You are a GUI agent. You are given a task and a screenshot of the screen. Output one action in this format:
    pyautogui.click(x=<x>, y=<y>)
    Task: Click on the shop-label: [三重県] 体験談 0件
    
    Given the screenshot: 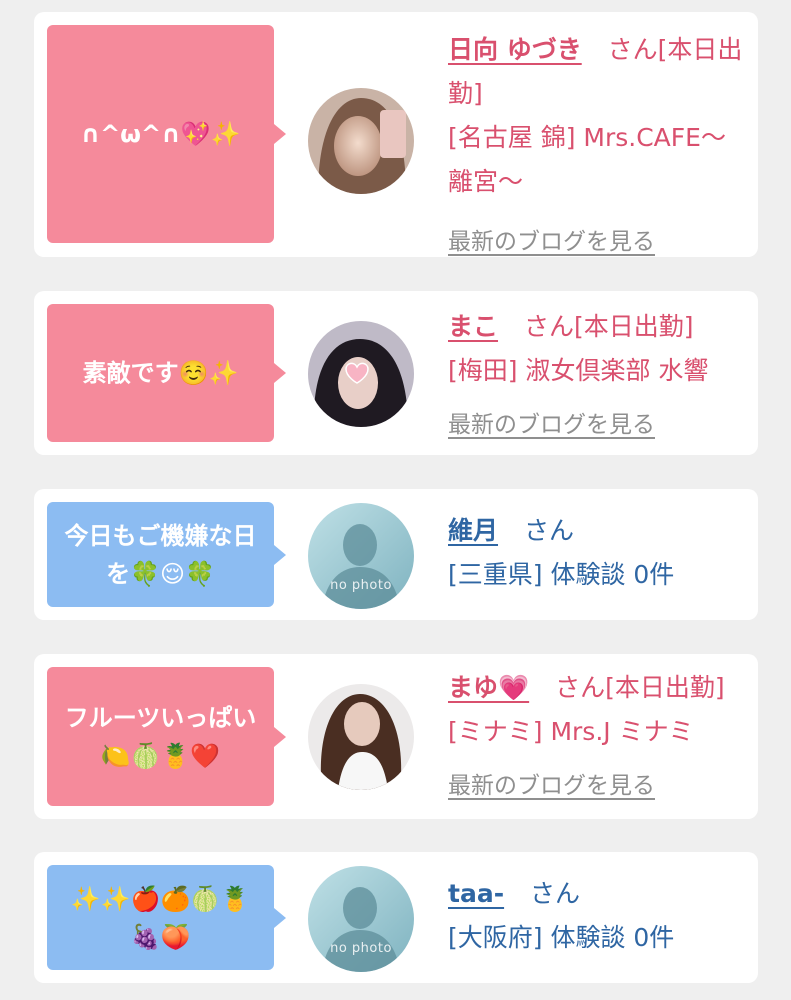 What is the action you would take?
    pyautogui.click(x=561, y=574)
    